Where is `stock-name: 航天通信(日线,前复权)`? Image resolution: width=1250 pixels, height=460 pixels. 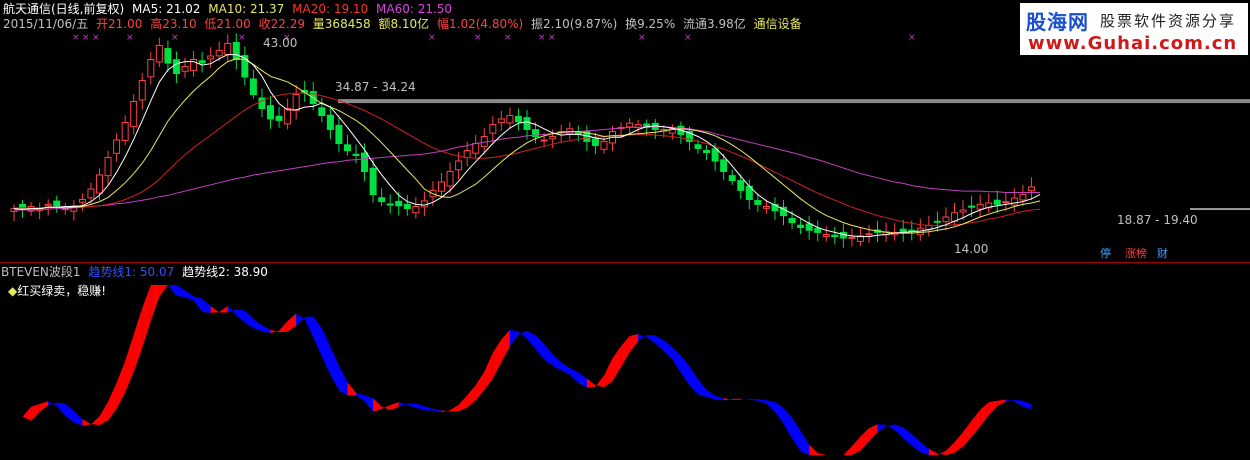 stock-name: 航天通信(日线,前复权) is located at coordinates (64, 9).